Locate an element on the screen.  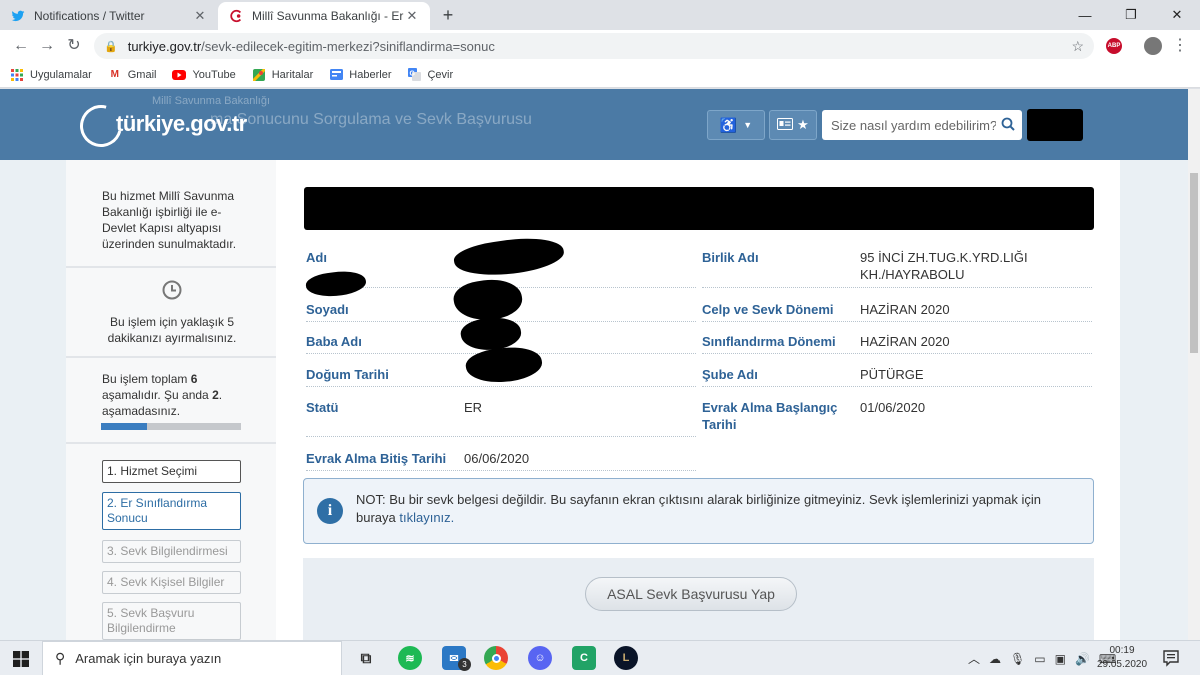
spotify-icon: ≋ is located at coordinates (410, 658).